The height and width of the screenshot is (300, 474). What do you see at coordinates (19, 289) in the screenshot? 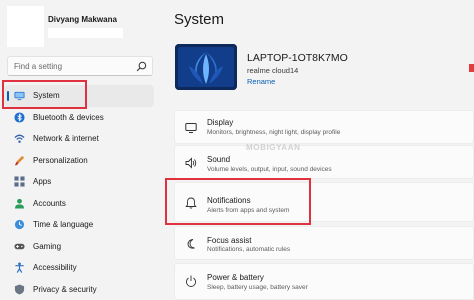
I see `shield-icon` at bounding box center [19, 289].